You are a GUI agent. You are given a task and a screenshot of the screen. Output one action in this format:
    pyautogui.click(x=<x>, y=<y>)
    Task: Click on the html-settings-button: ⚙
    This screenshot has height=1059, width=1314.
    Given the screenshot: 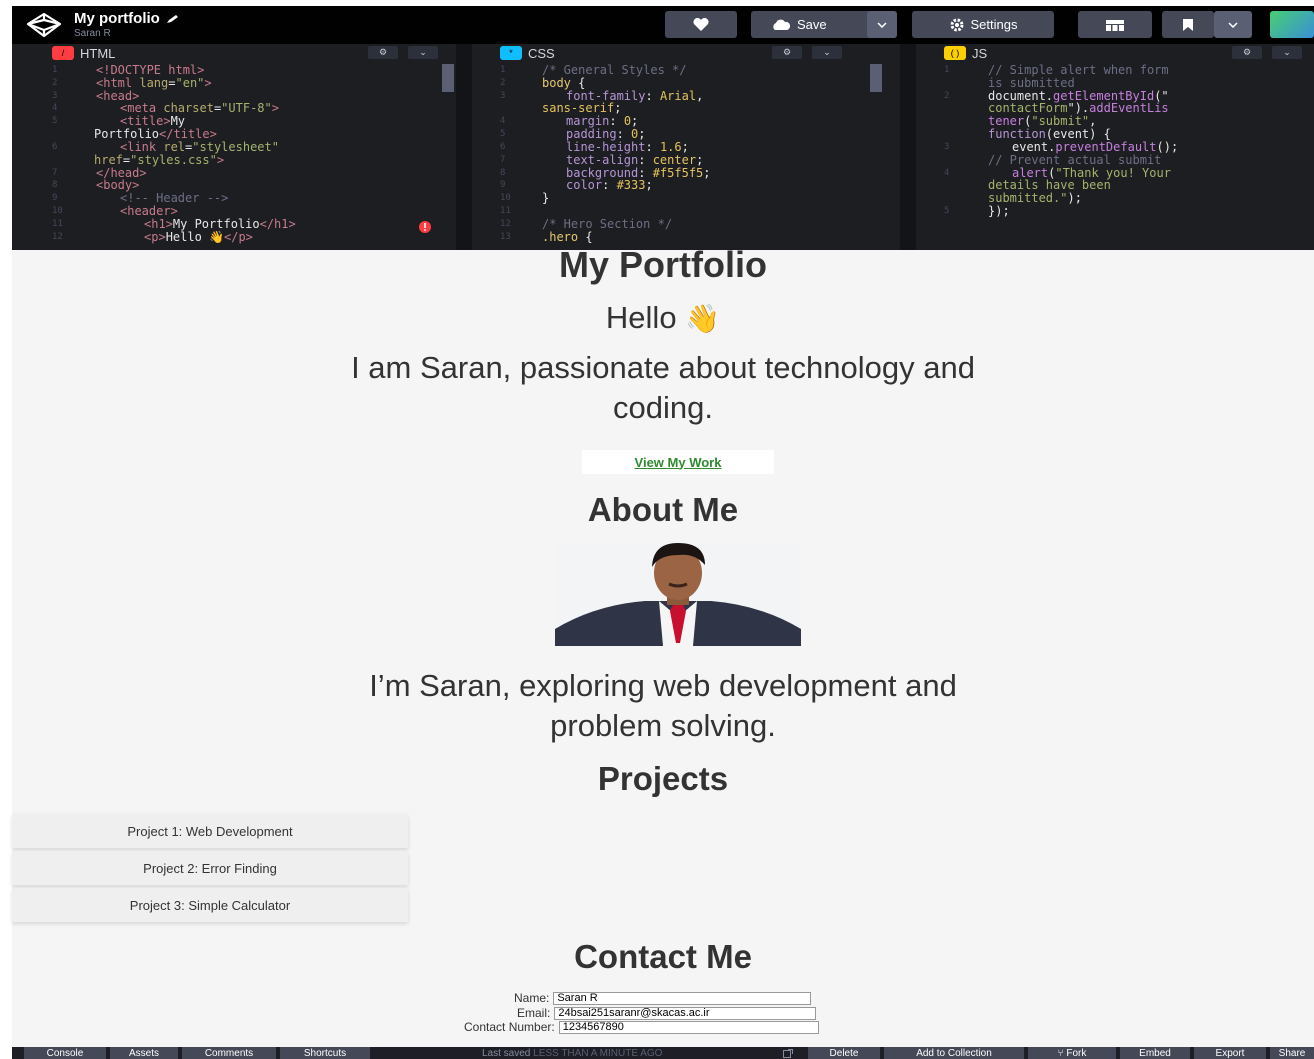 What is the action you would take?
    pyautogui.click(x=383, y=52)
    